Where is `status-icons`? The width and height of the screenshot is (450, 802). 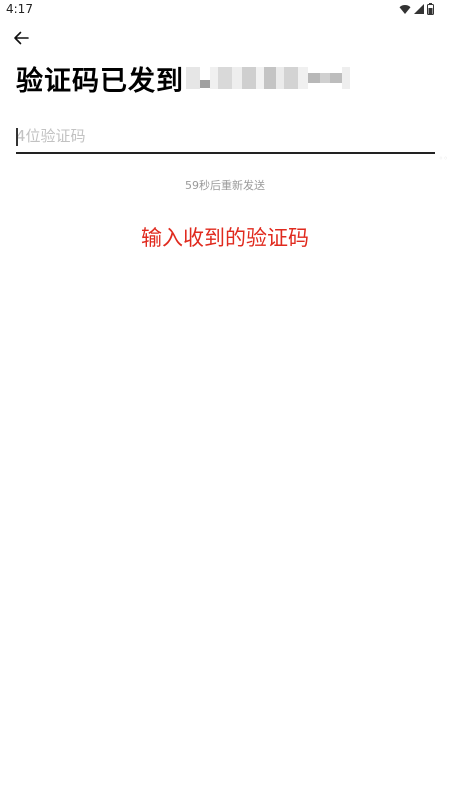 status-icons is located at coordinates (416, 9).